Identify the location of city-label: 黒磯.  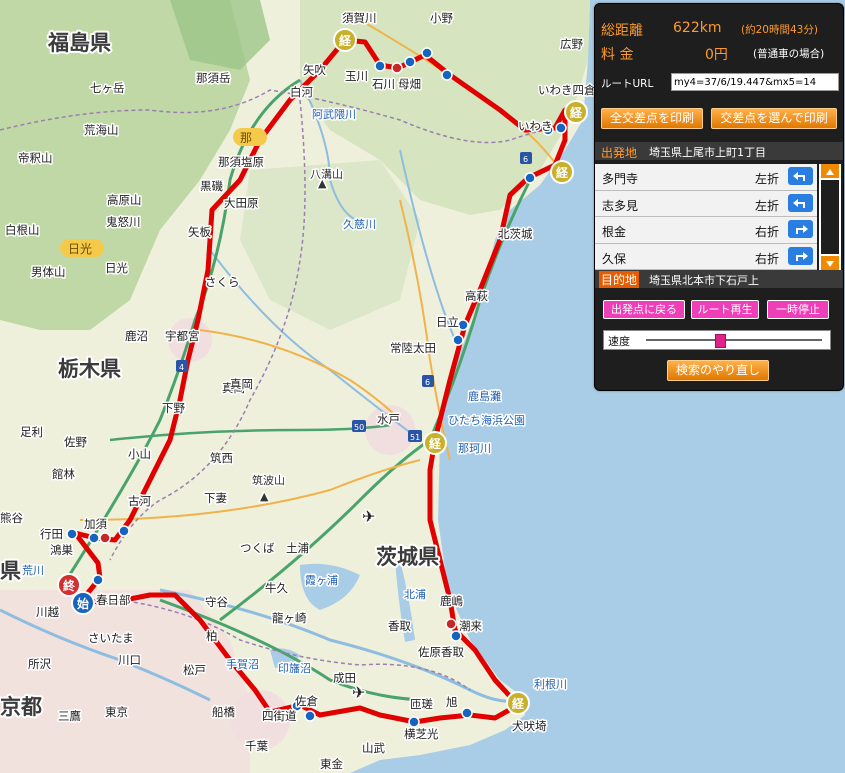
(211, 186).